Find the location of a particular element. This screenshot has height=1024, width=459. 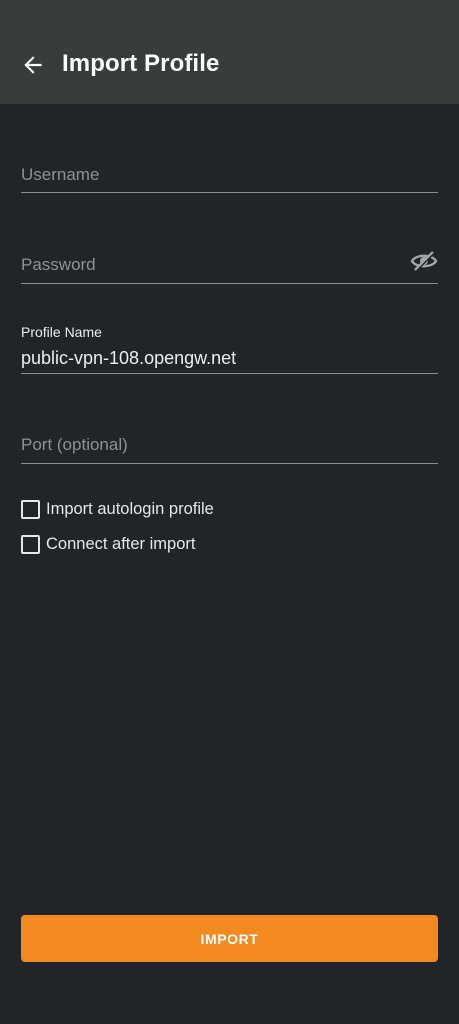

username-underline is located at coordinates (229, 192).